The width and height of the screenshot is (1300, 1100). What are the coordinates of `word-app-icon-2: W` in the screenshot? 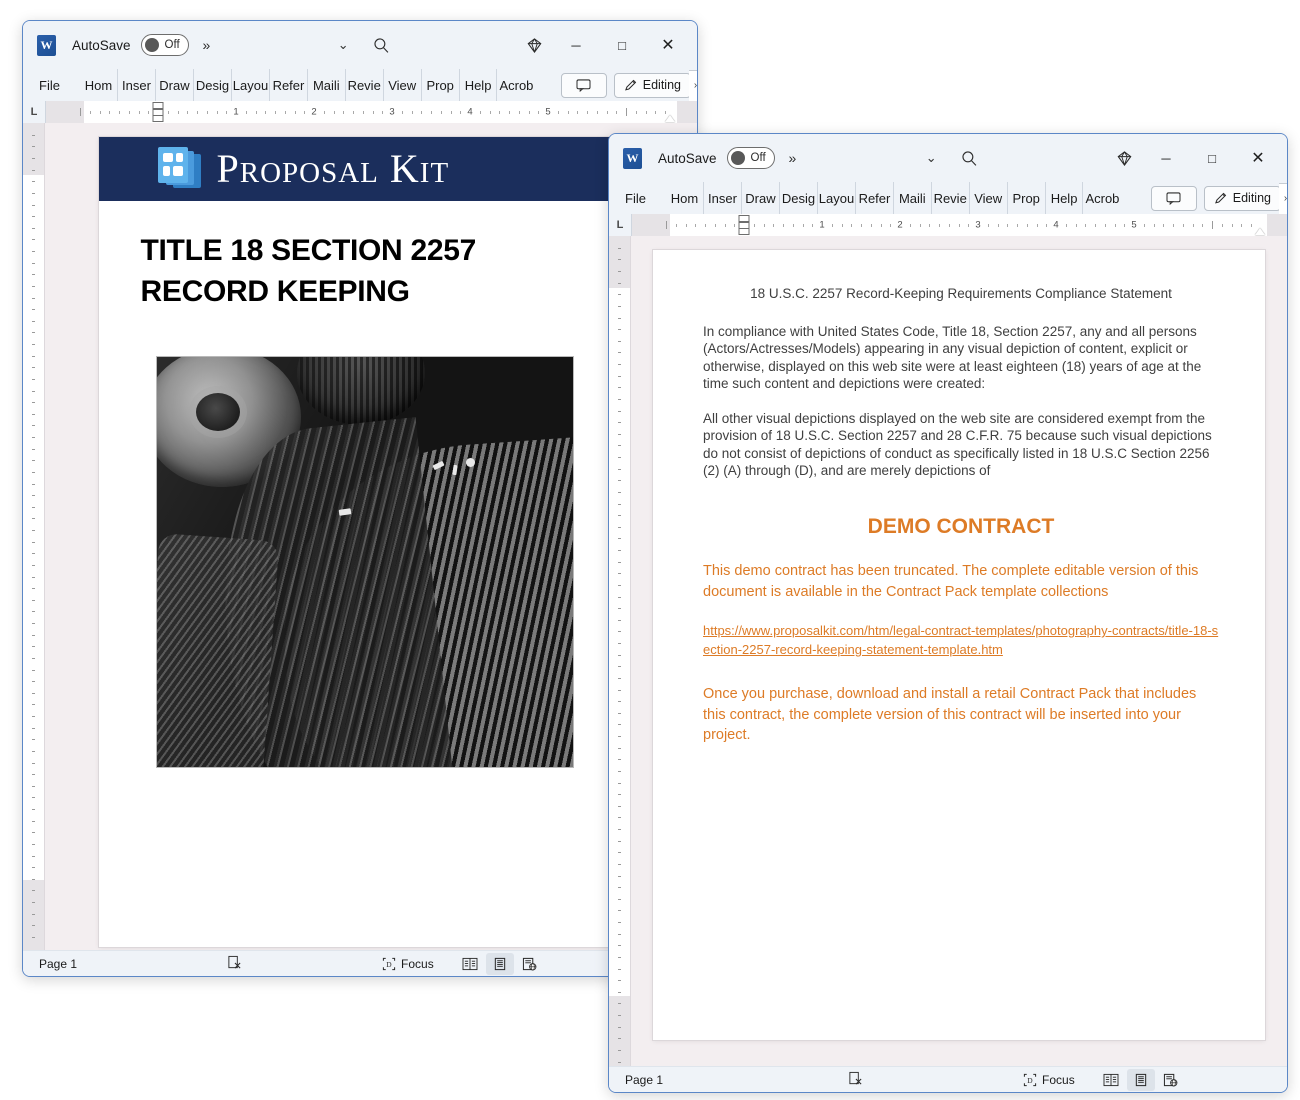 It's located at (632, 158).